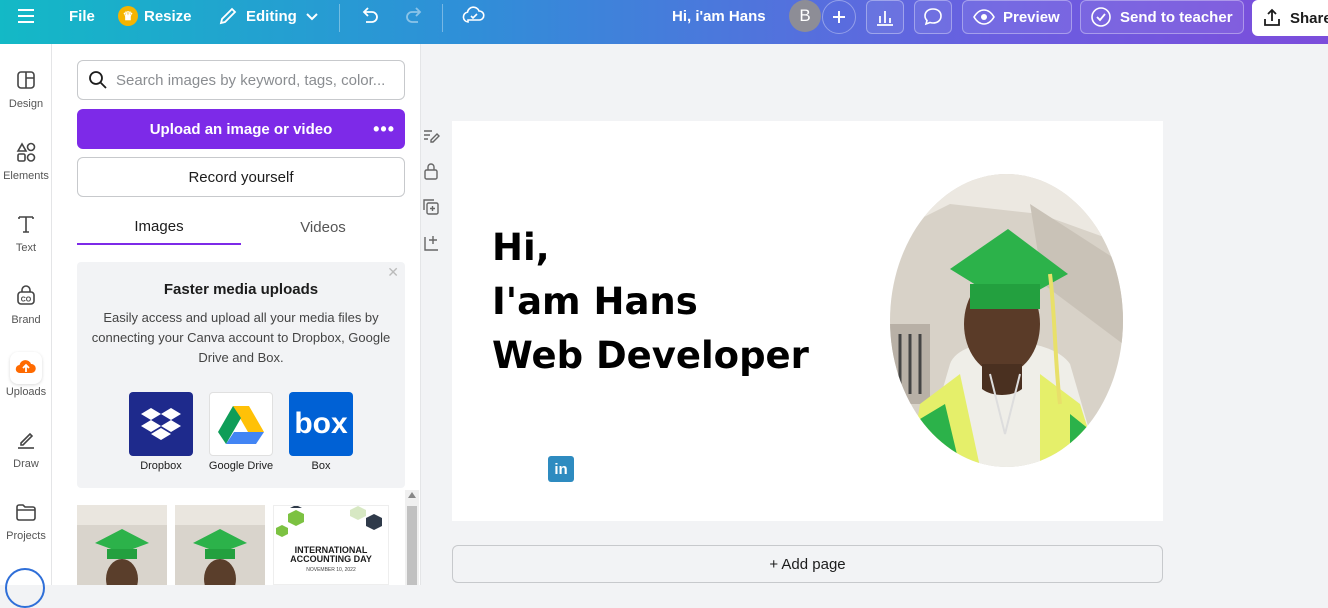 This screenshot has height=608, width=1328. What do you see at coordinates (321, 424) in the screenshot?
I see `box-icon: box` at bounding box center [321, 424].